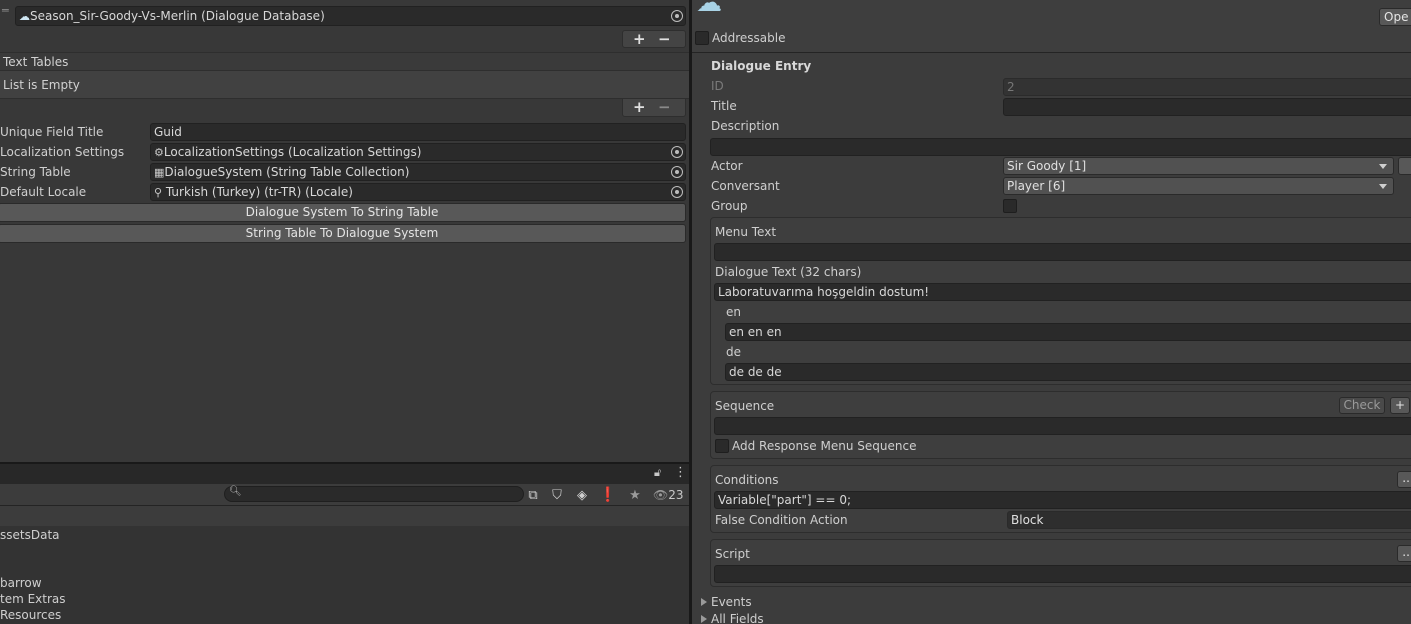  What do you see at coordinates (1395, 17) in the screenshot?
I see `open-button: Ope` at bounding box center [1395, 17].